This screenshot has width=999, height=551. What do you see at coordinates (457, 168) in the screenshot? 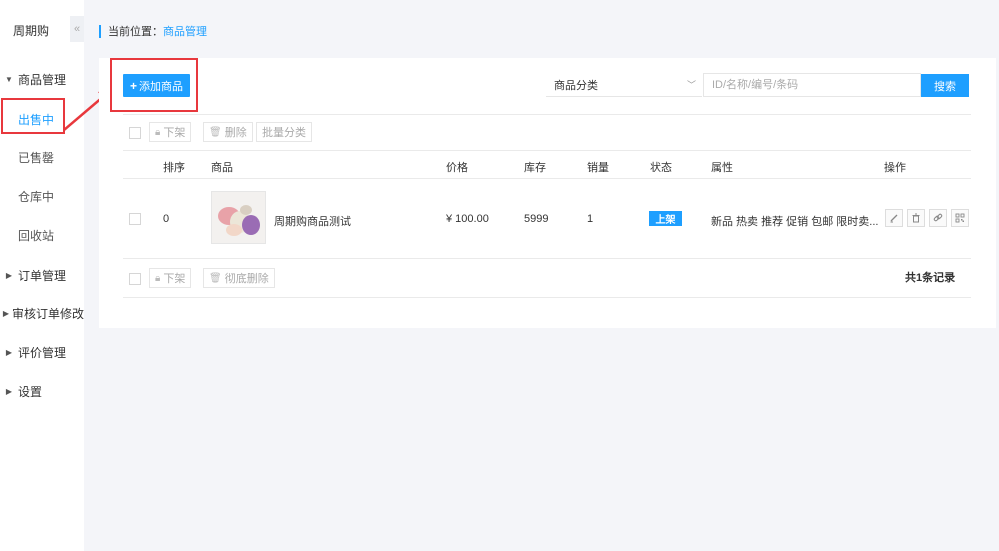
I see `header-price: 价格` at bounding box center [457, 168].